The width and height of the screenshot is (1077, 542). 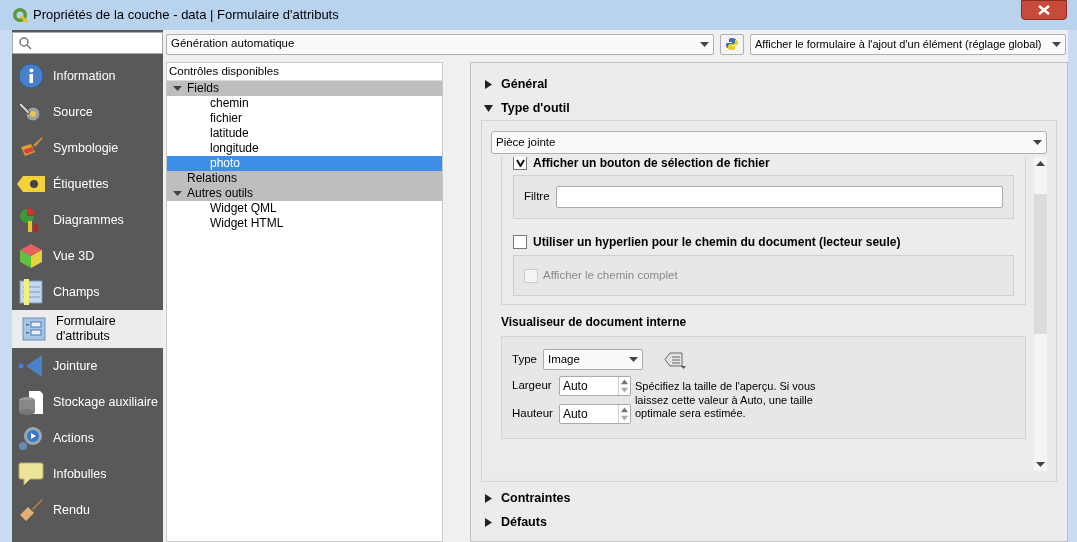 I want to click on sidebar-item: Étiquettes, so click(x=87, y=184).